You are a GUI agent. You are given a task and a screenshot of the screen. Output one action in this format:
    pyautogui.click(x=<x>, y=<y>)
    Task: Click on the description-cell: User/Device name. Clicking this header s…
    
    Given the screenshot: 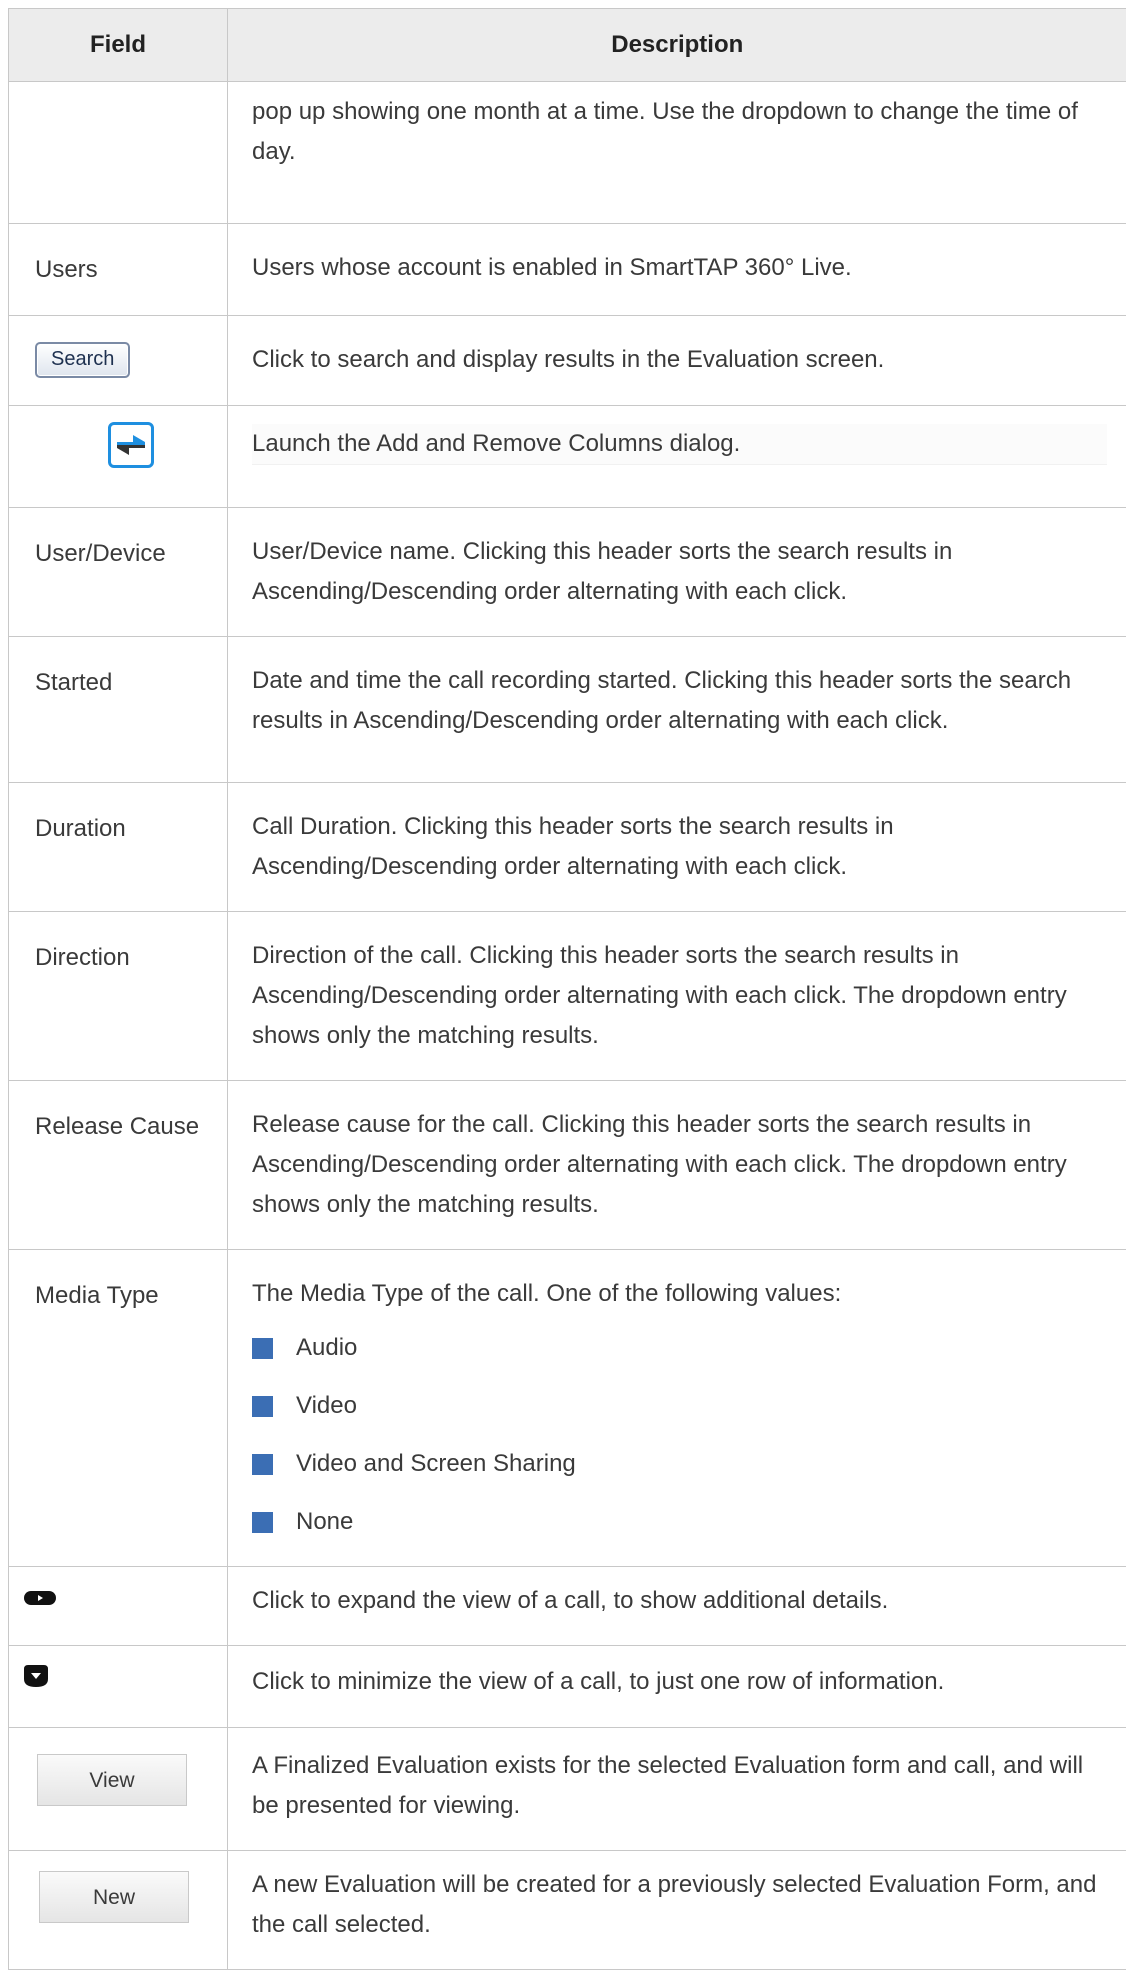 What is the action you would take?
    pyautogui.click(x=677, y=572)
    